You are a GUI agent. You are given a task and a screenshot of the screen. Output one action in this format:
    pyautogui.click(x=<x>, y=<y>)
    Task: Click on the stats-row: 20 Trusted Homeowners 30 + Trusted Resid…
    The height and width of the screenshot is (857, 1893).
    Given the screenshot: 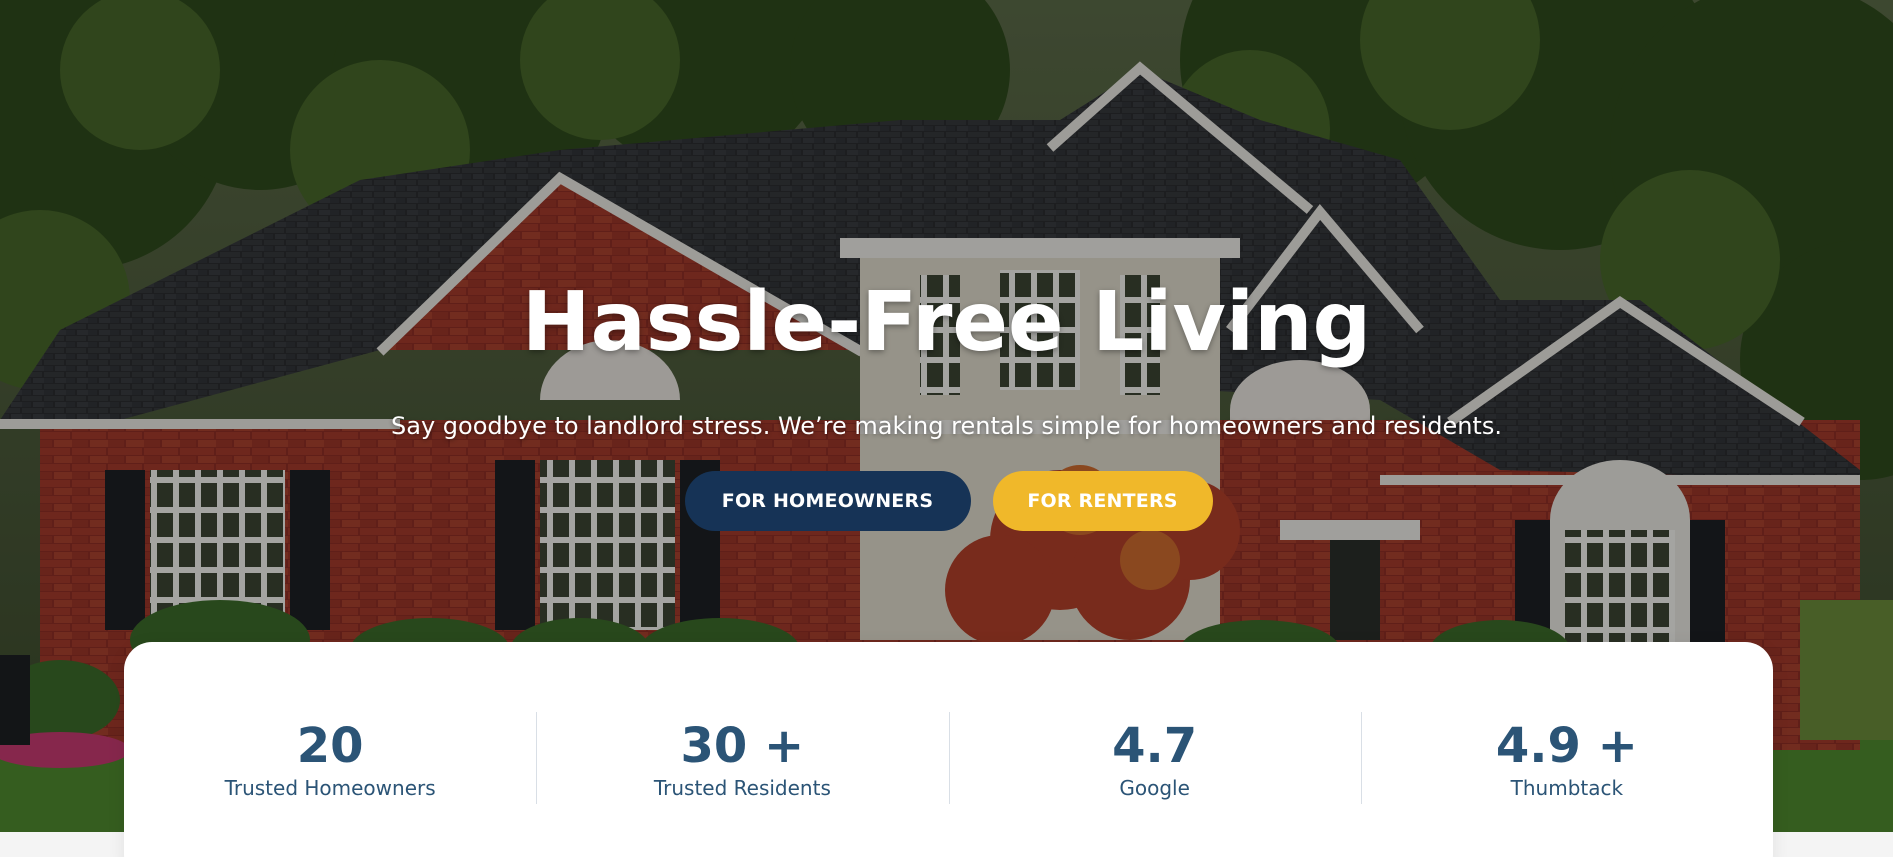 What is the action you would take?
    pyautogui.click(x=948, y=762)
    